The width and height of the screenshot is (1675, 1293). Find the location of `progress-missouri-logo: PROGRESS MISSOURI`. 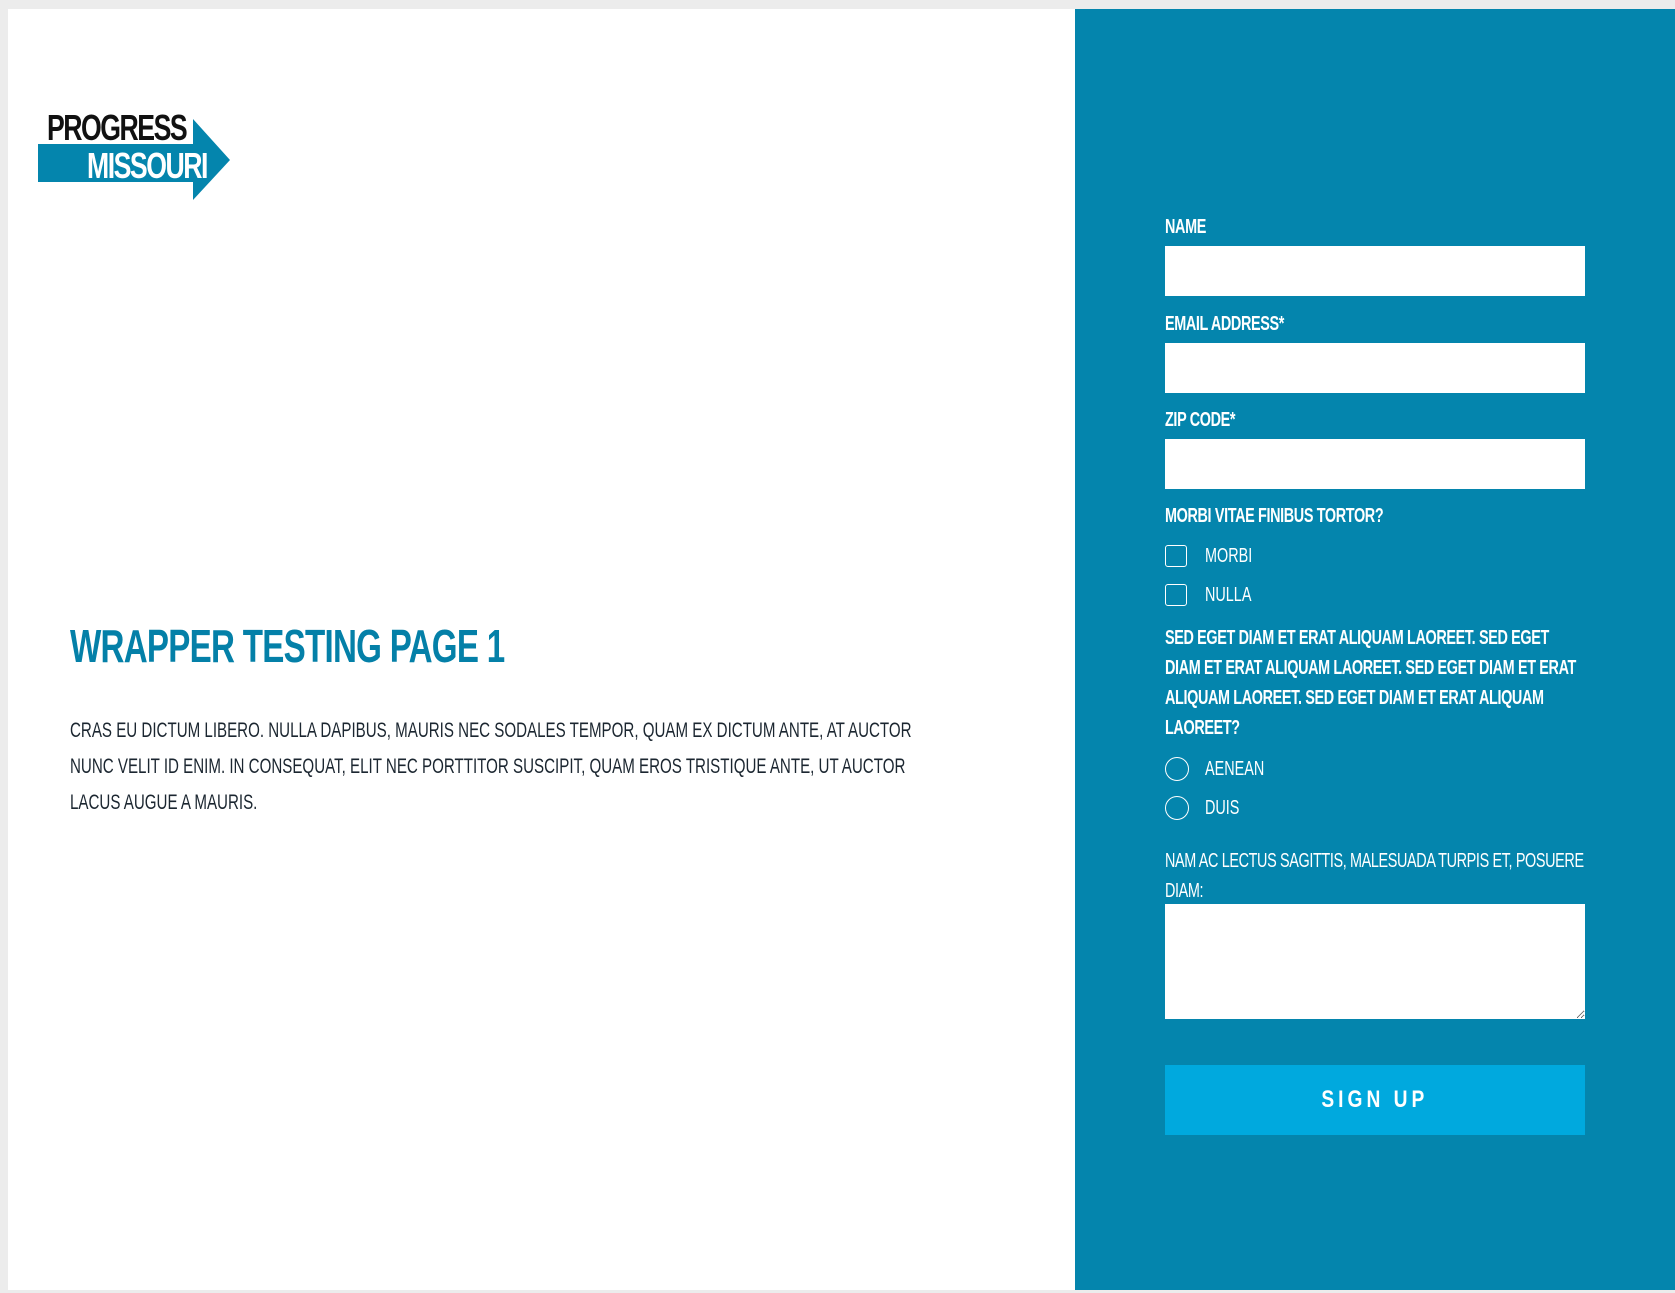

progress-missouri-logo: PROGRESS MISSOURI is located at coordinates (143, 154).